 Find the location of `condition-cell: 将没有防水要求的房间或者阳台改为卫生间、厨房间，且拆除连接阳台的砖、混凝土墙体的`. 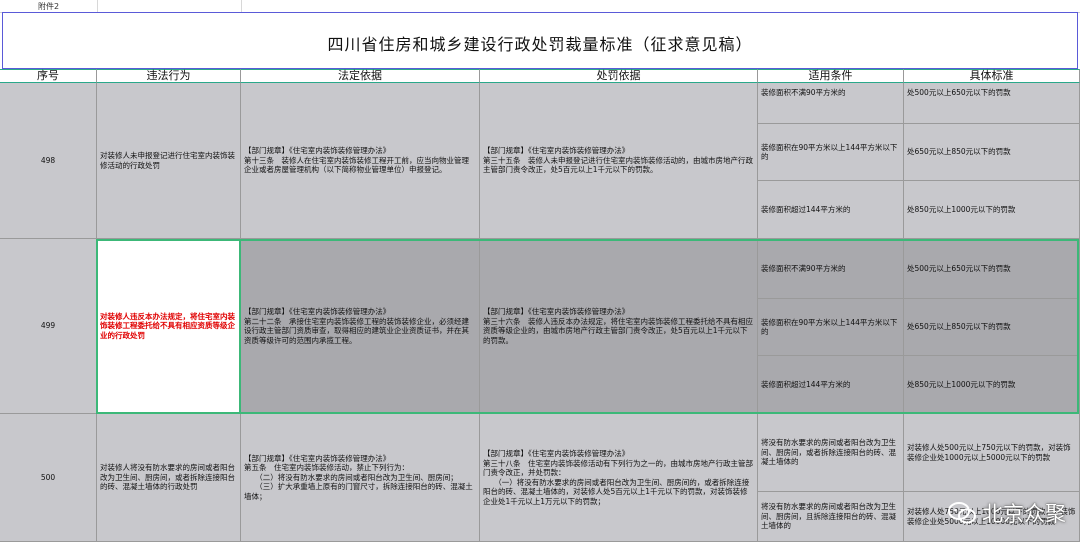

condition-cell: 将没有防水要求的房间或者阳台改为卫生间、厨房间，且拆除连接阳台的砖、混凝土墙体的 is located at coordinates (831, 517).